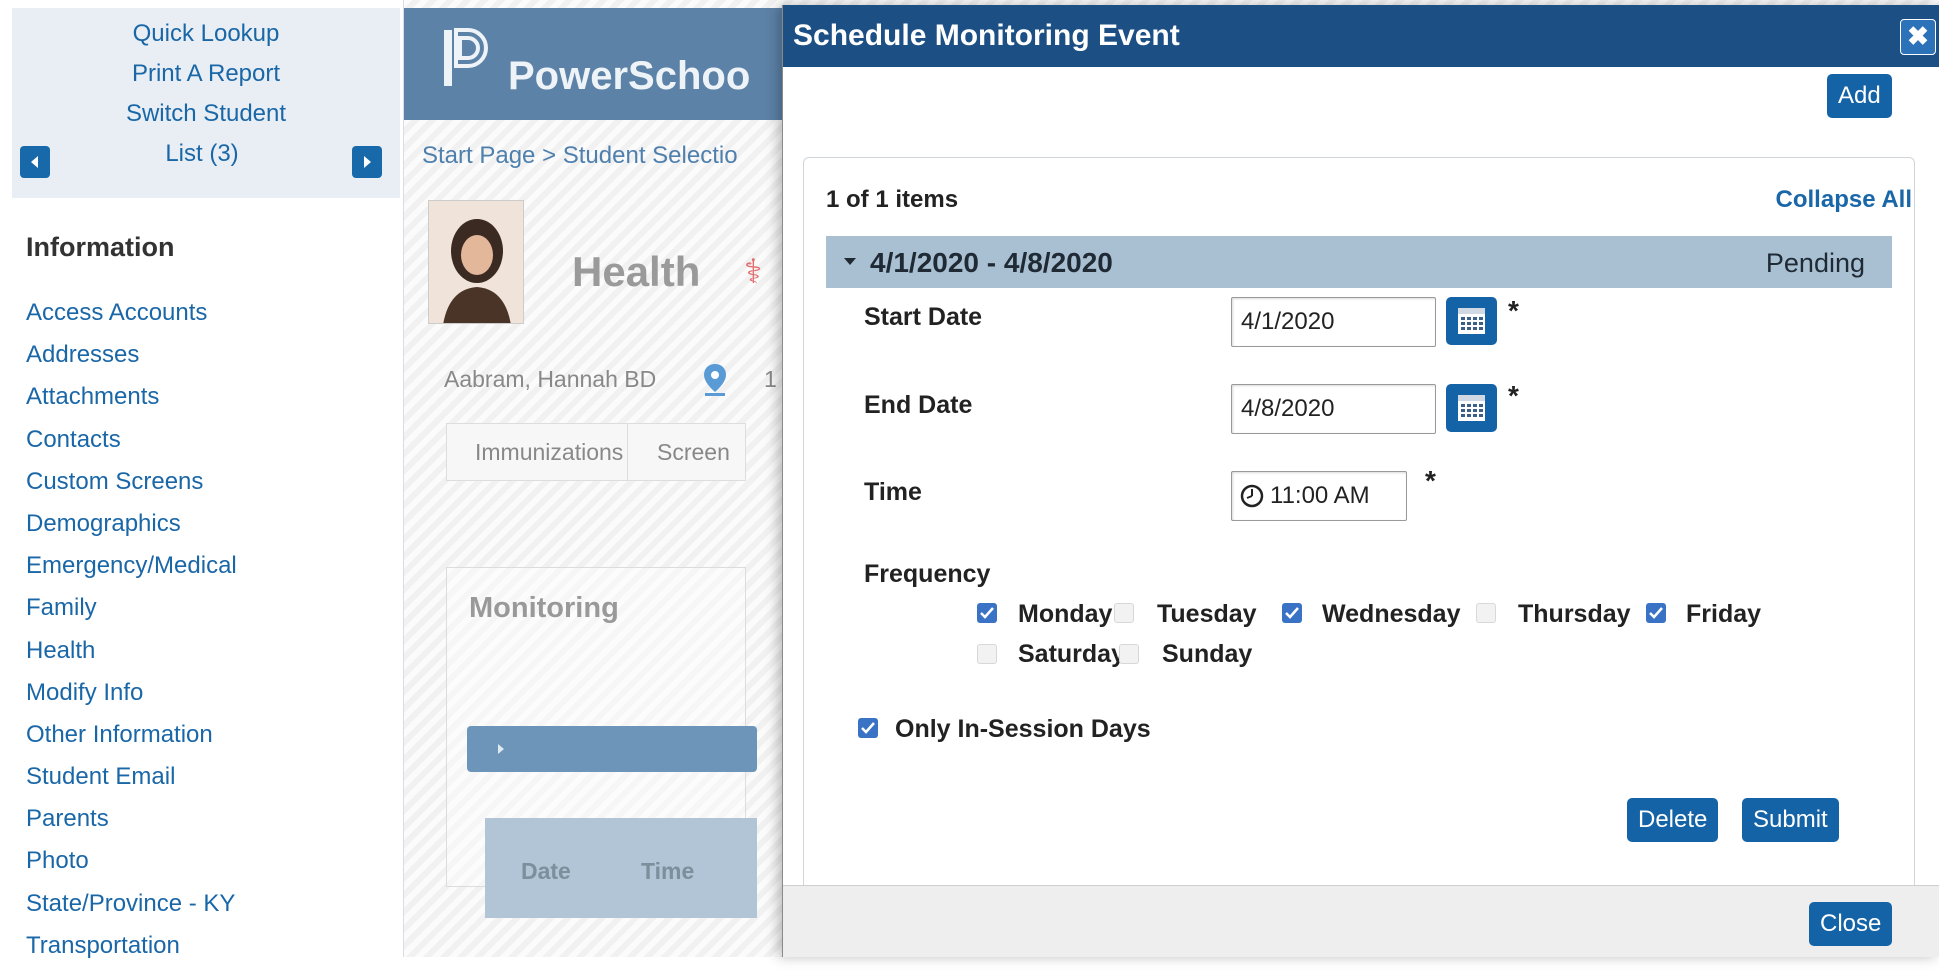 This screenshot has width=1939, height=972. Describe the element at coordinates (893, 492) in the screenshot. I see `time-label: Time` at that location.